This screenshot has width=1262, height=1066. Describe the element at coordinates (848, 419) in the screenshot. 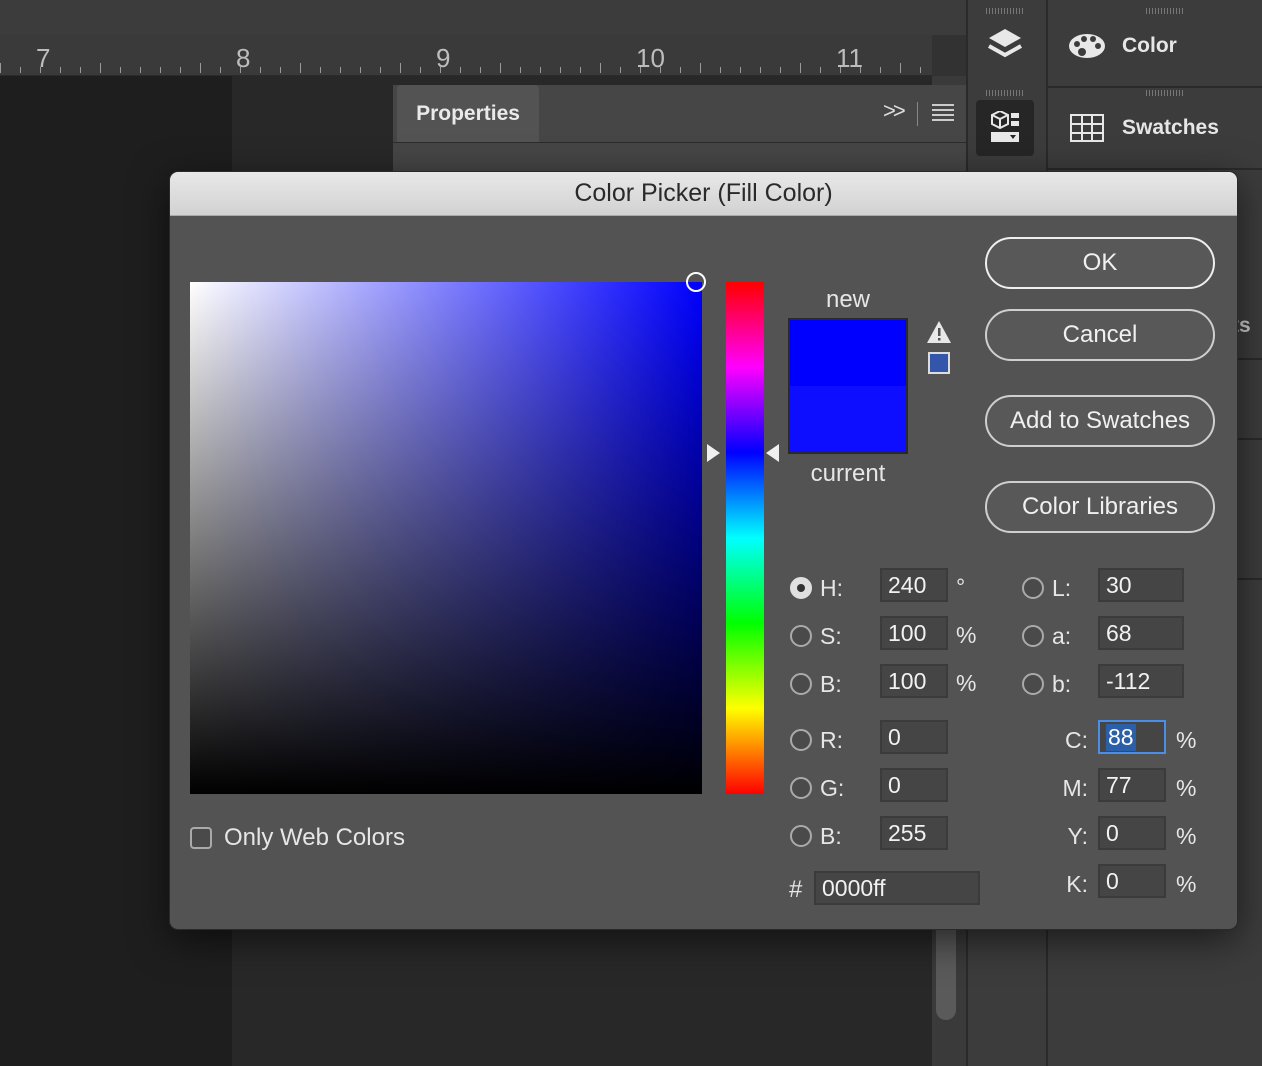

I see `current-color-preview` at that location.